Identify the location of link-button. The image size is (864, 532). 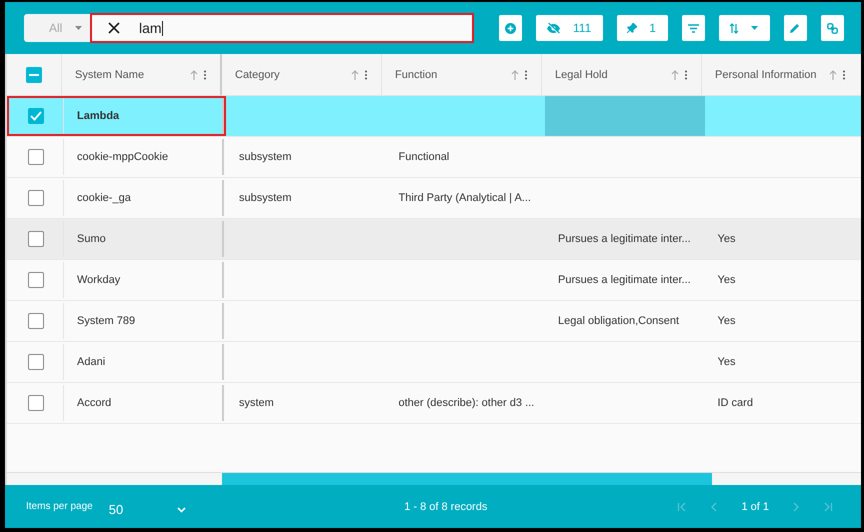
(832, 28).